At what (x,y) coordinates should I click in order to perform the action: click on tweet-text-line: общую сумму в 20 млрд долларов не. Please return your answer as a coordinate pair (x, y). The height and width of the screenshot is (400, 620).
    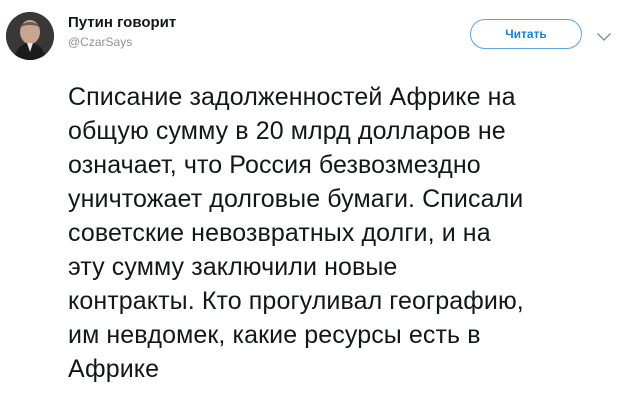
    Looking at the image, I should click on (287, 131).